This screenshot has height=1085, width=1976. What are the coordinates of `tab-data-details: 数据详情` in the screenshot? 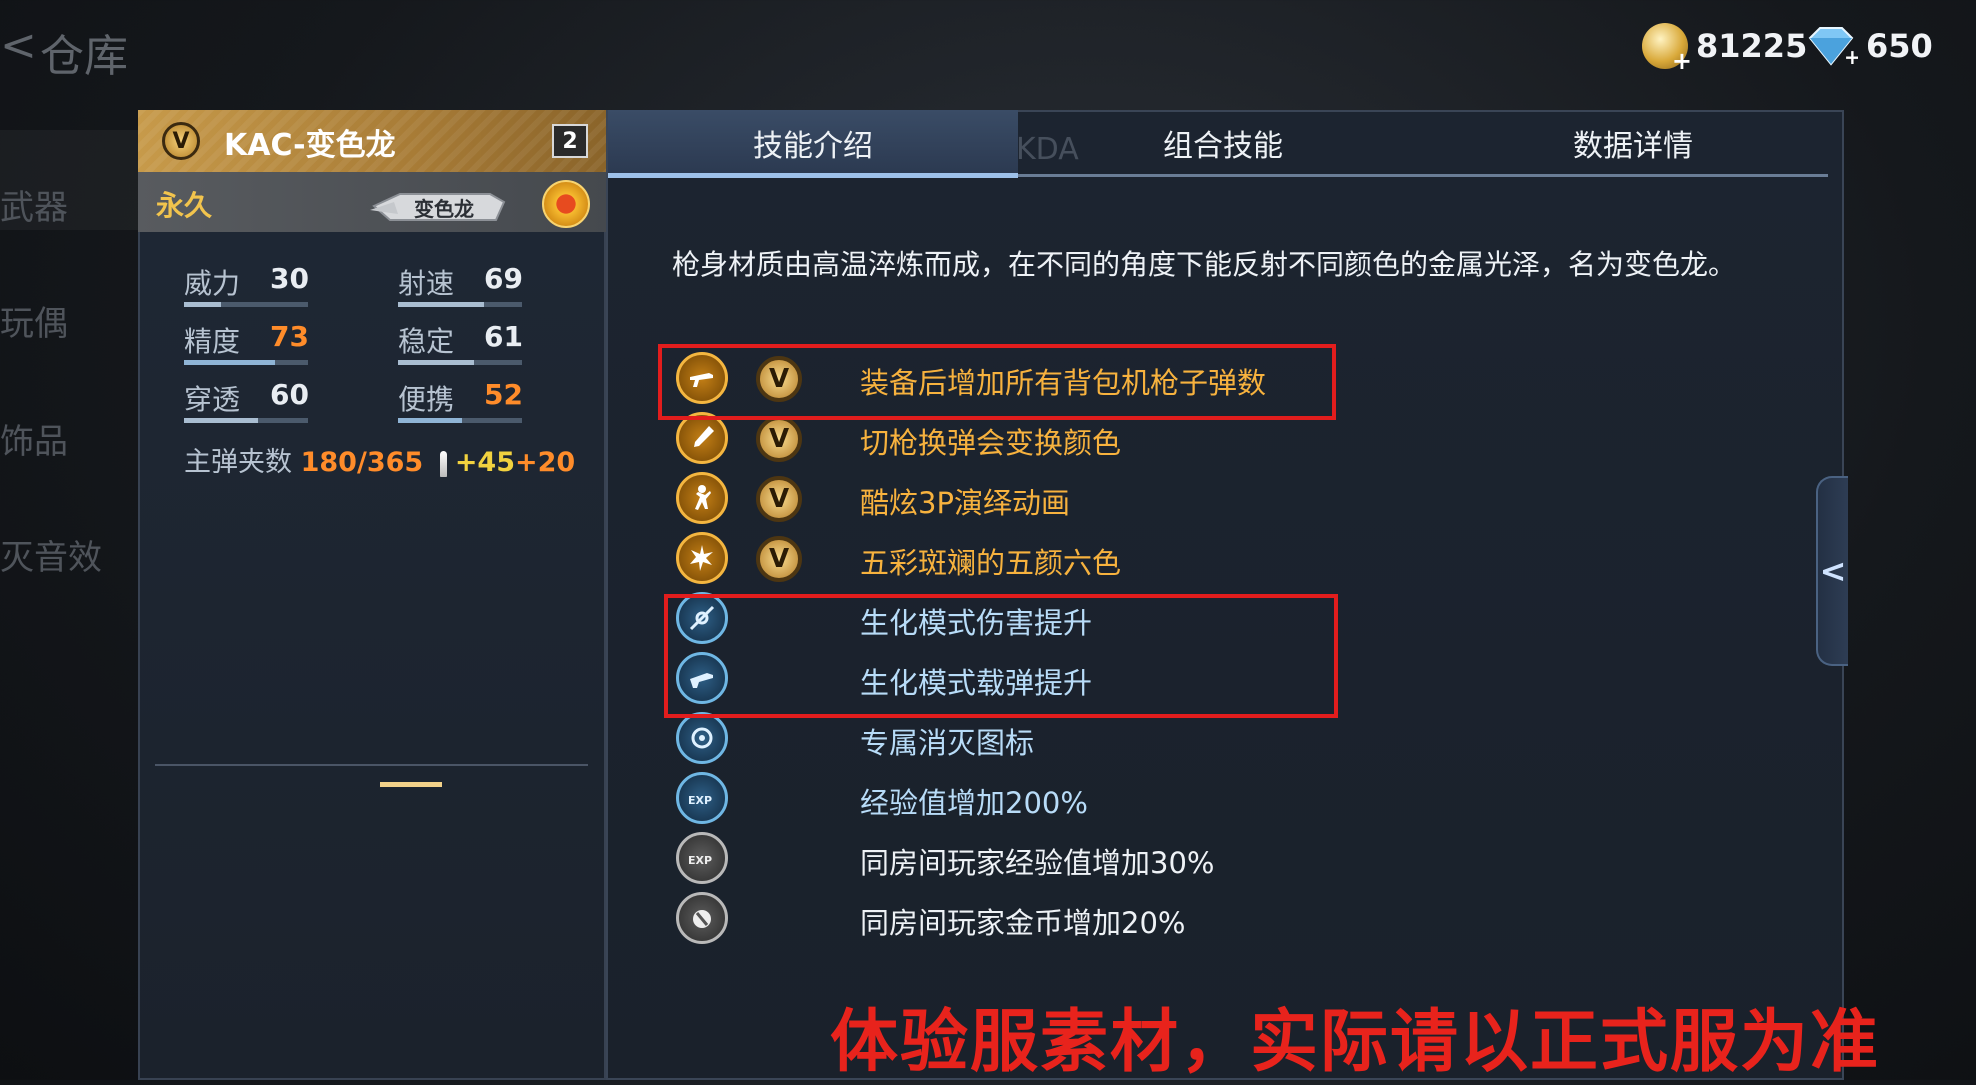 It's located at (1633, 143).